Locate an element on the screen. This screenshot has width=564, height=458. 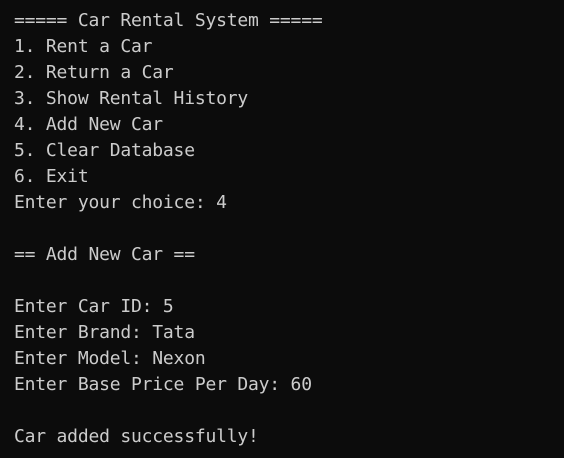
menu-option-return-car: 2. Return a Car is located at coordinates (94, 72).